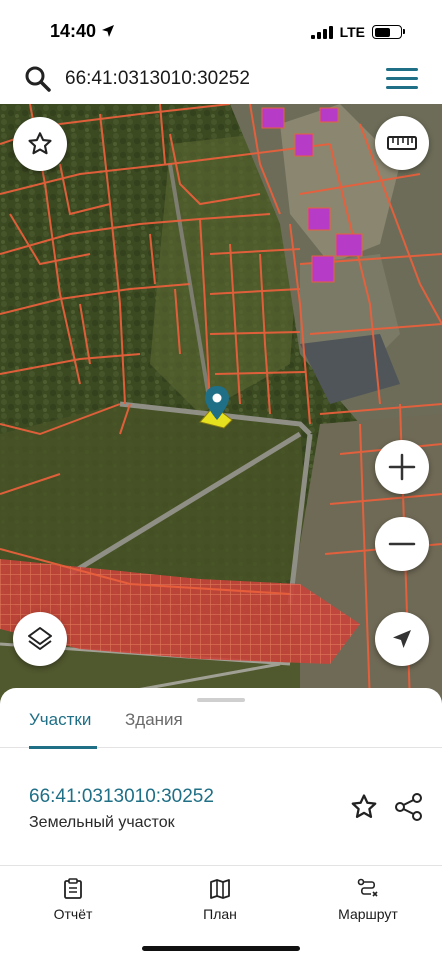 Image resolution: width=442 pixels, height=960 pixels. Describe the element at coordinates (220, 889) in the screenshot. I see `map-plan-icon` at that location.